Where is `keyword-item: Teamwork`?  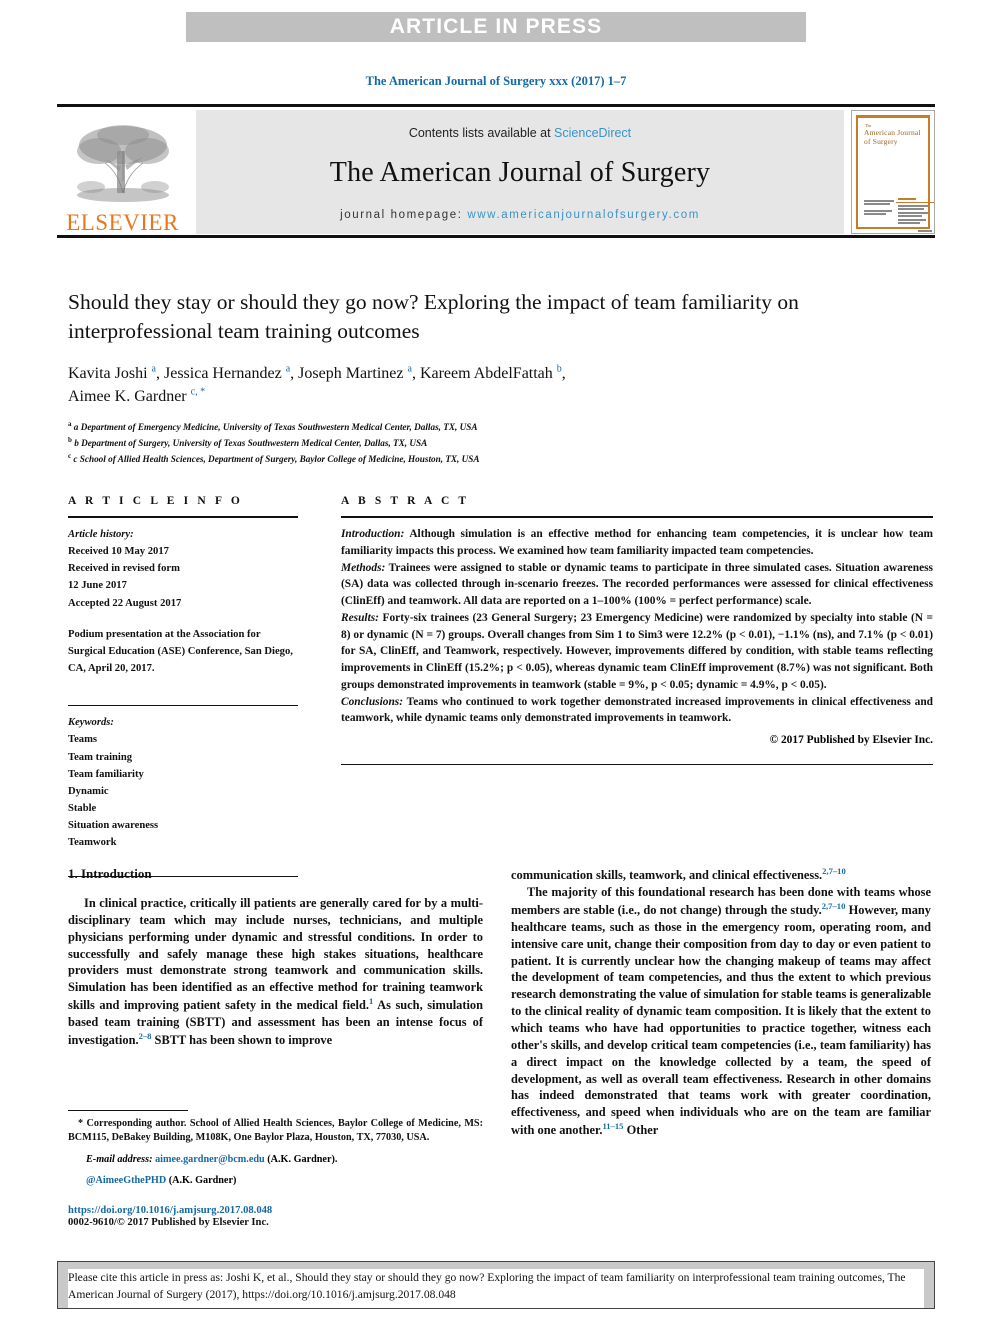
keyword-item: Teamwork is located at coordinates (92, 843).